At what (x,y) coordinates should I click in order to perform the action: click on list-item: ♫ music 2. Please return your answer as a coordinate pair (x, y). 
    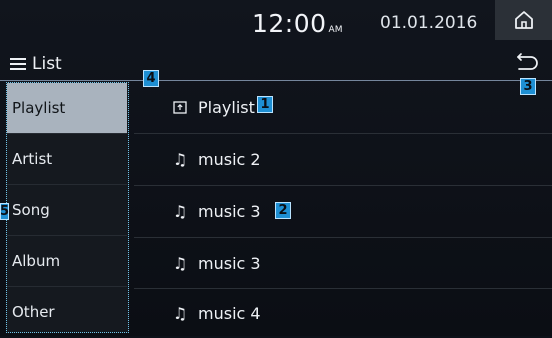
    Looking at the image, I should click on (343, 159).